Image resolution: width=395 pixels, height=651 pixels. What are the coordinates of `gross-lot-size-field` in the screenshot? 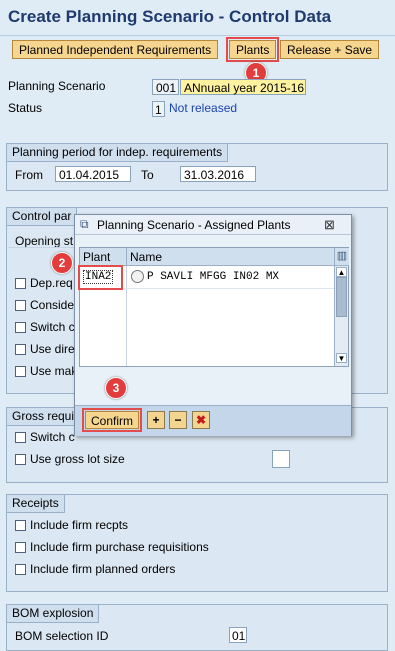 It's located at (281, 459).